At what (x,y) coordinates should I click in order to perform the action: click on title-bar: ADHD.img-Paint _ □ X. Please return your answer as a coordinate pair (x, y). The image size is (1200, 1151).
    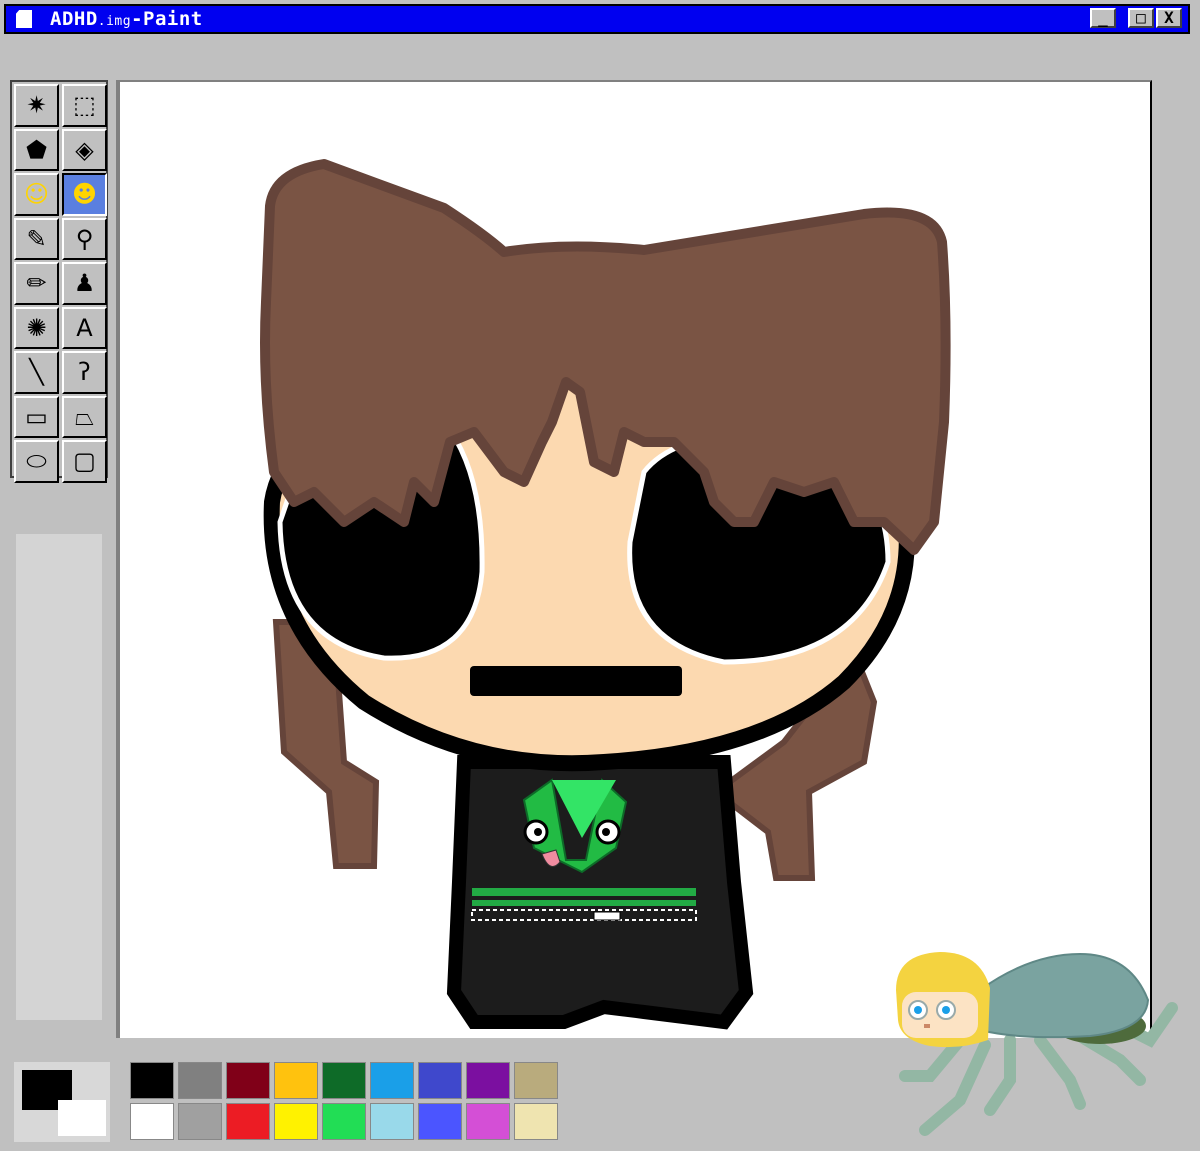
    Looking at the image, I should click on (597, 19).